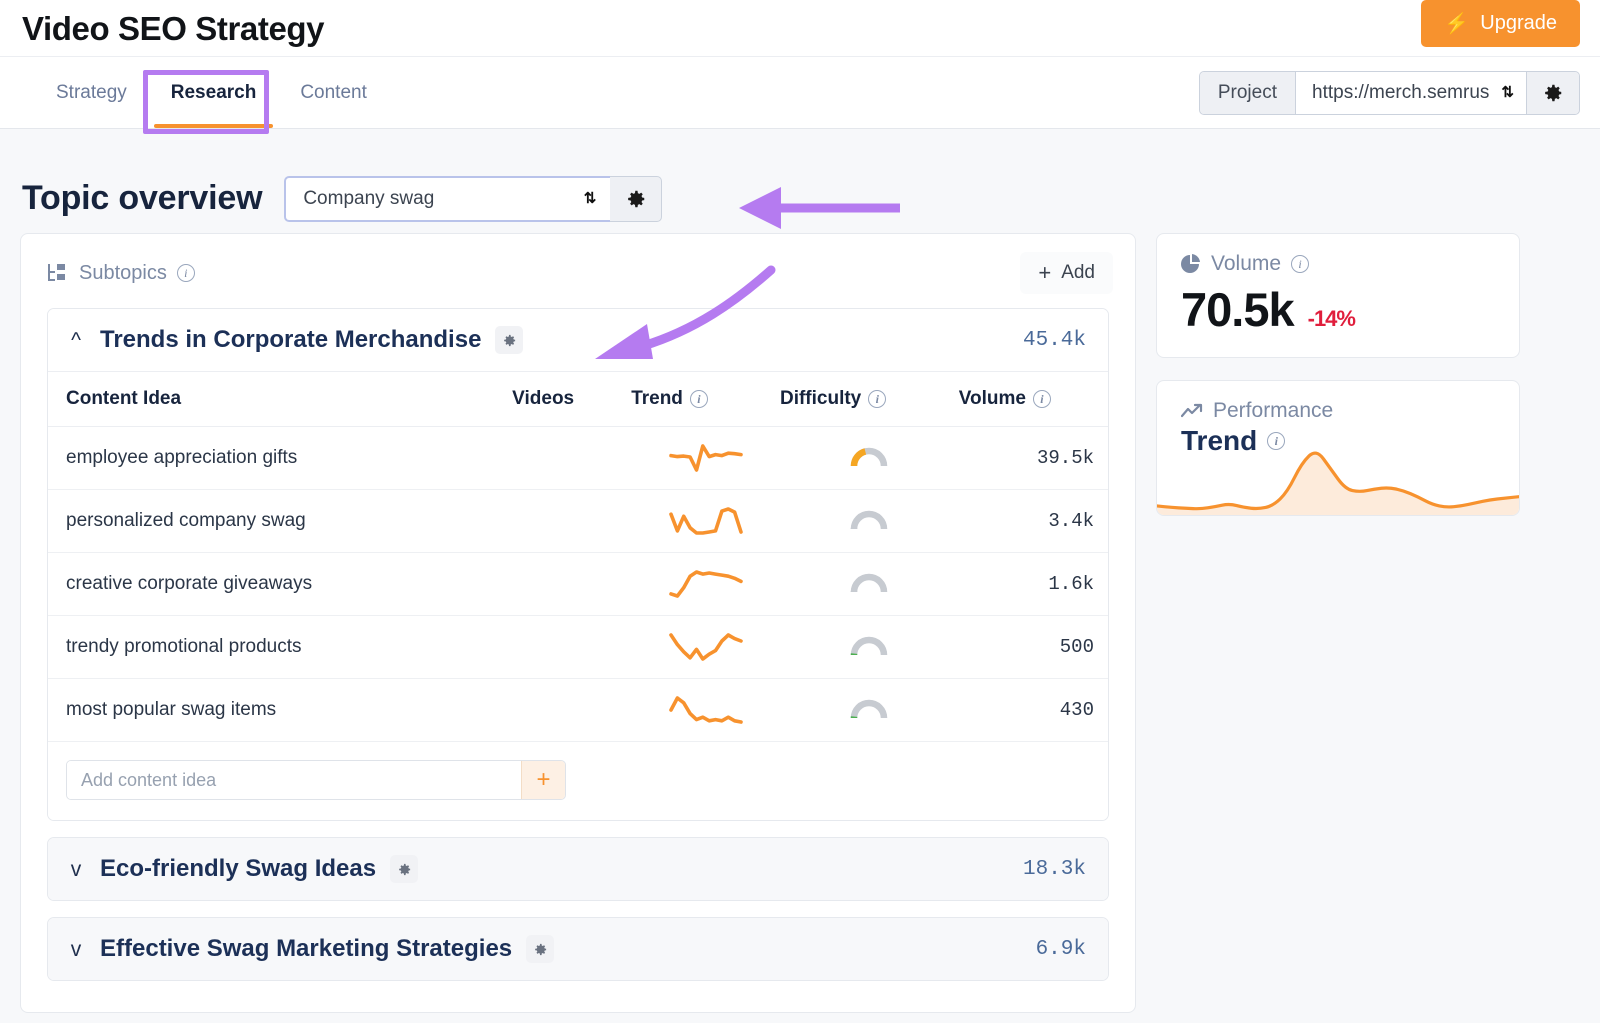 The height and width of the screenshot is (1024, 1600). I want to click on table-row: trendy promotional products 500, so click(578, 647).